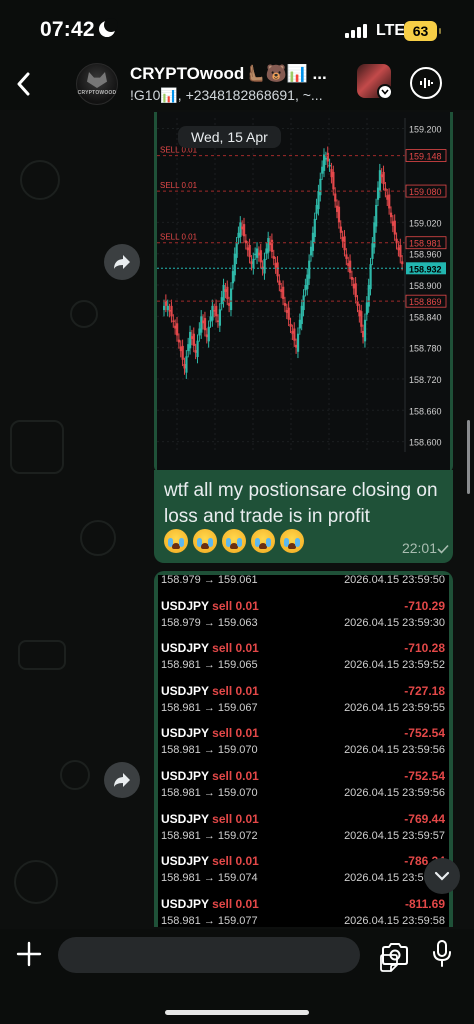 The image size is (474, 1024). I want to click on trade-prices: 158.981 → 159.074, so click(209, 878).